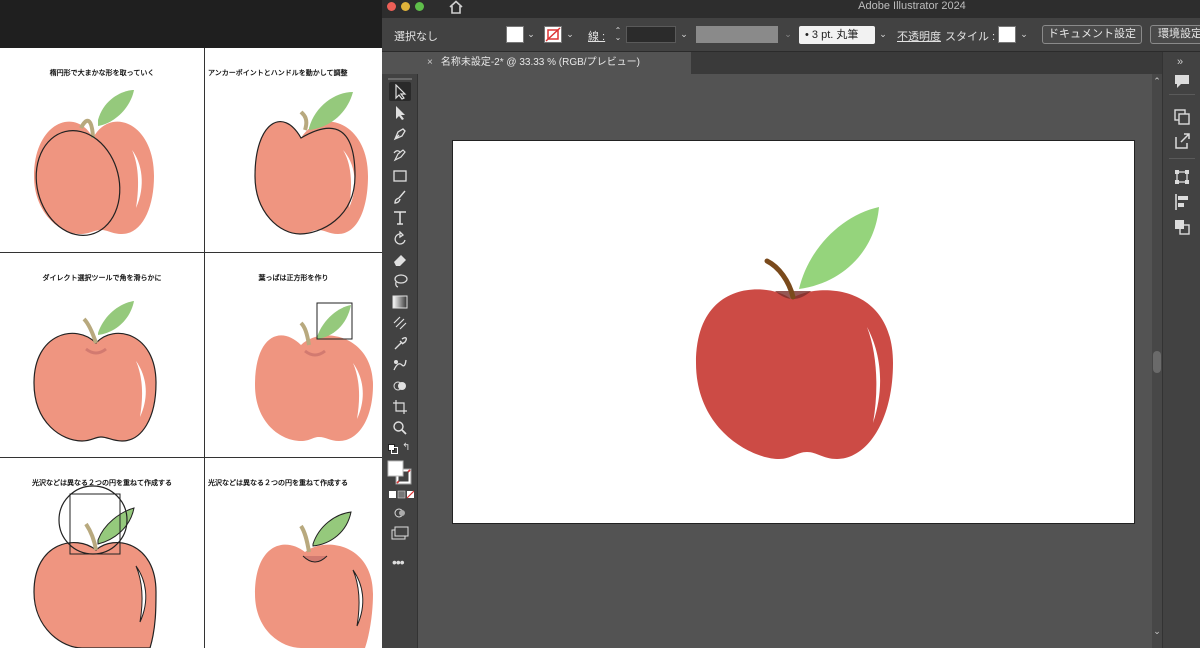 This screenshot has height=648, width=1200. What do you see at coordinates (1180, 62) in the screenshot?
I see `collapse-panels-icon: »` at bounding box center [1180, 62].